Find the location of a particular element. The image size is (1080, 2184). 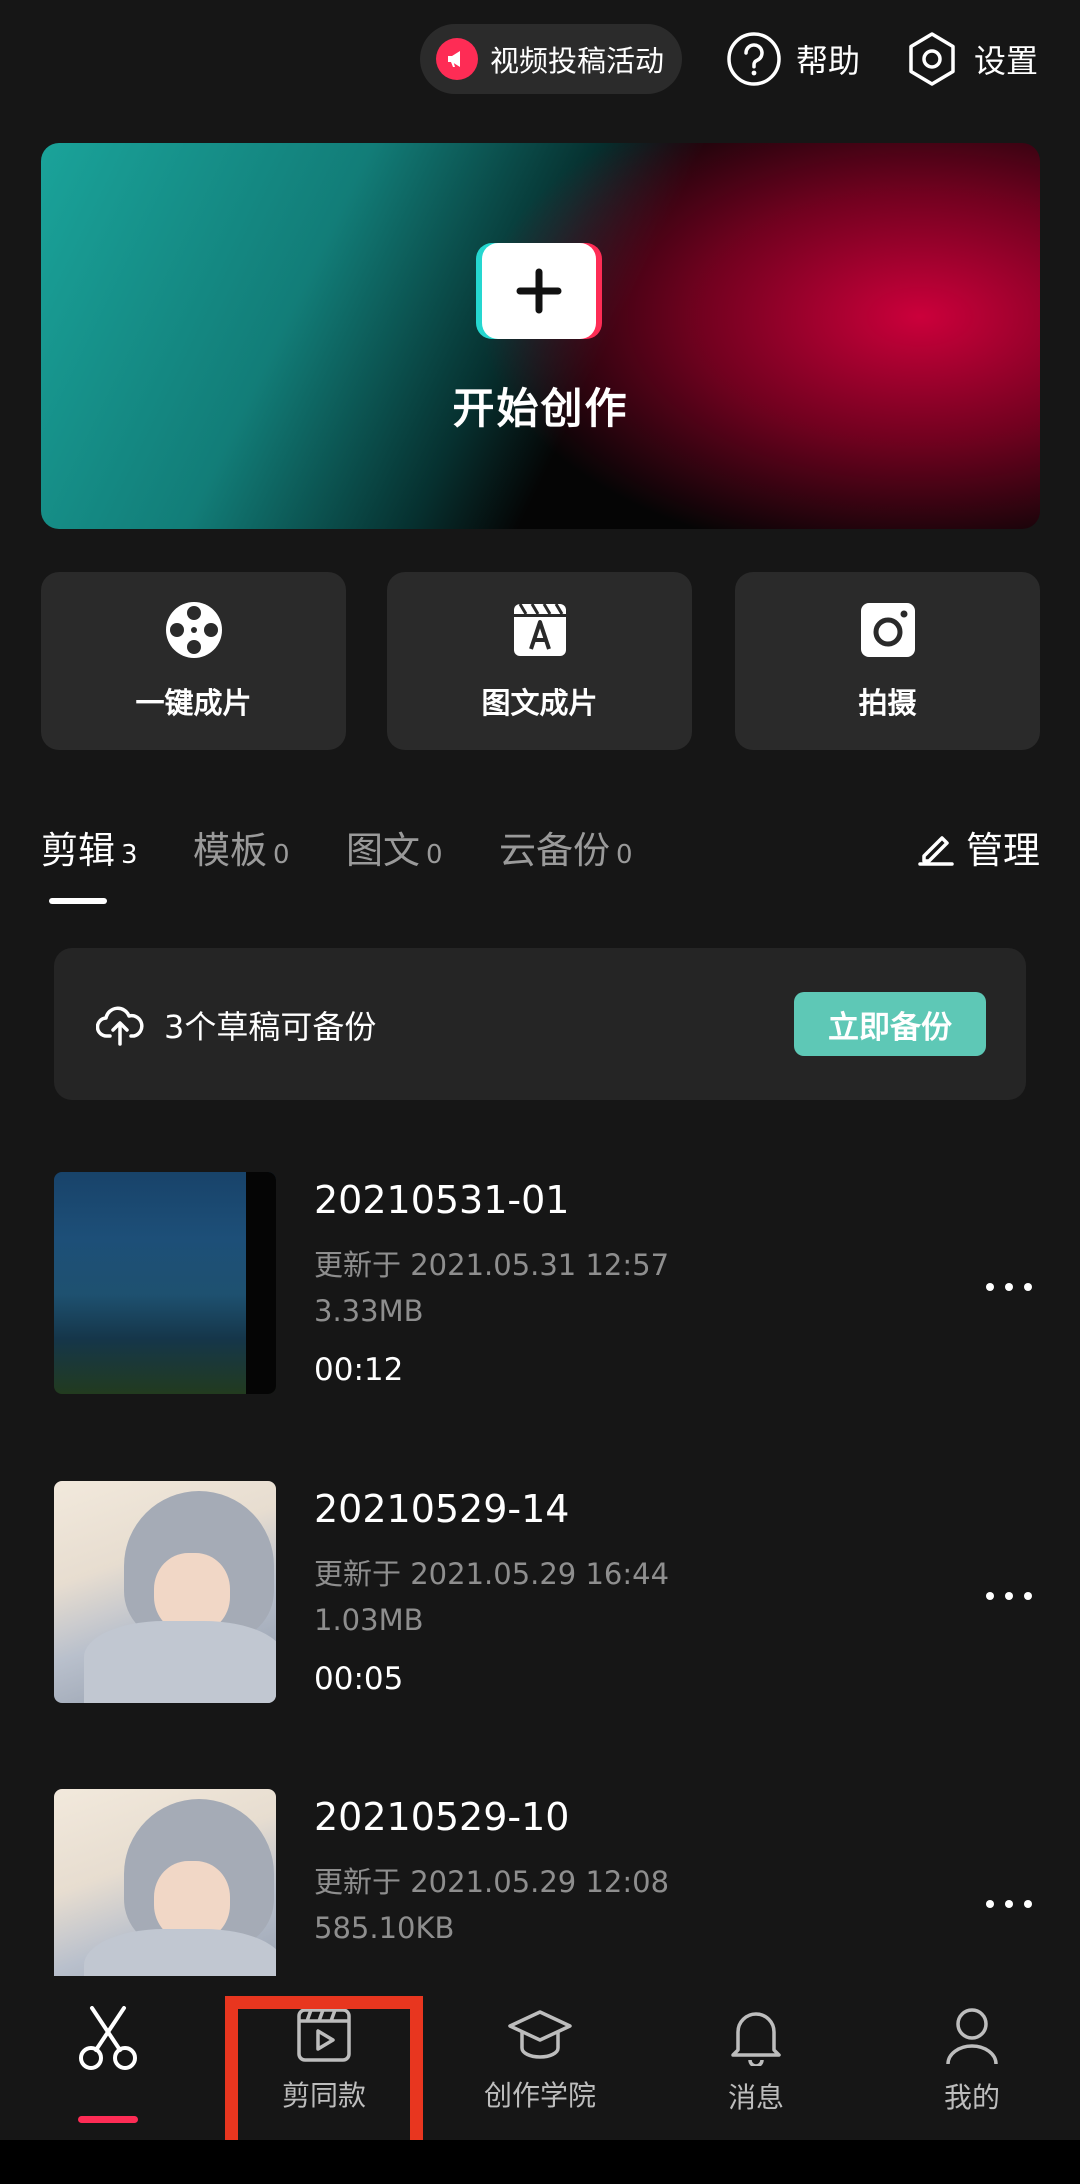

nav-messages-label: 消息 is located at coordinates (755, 2097).